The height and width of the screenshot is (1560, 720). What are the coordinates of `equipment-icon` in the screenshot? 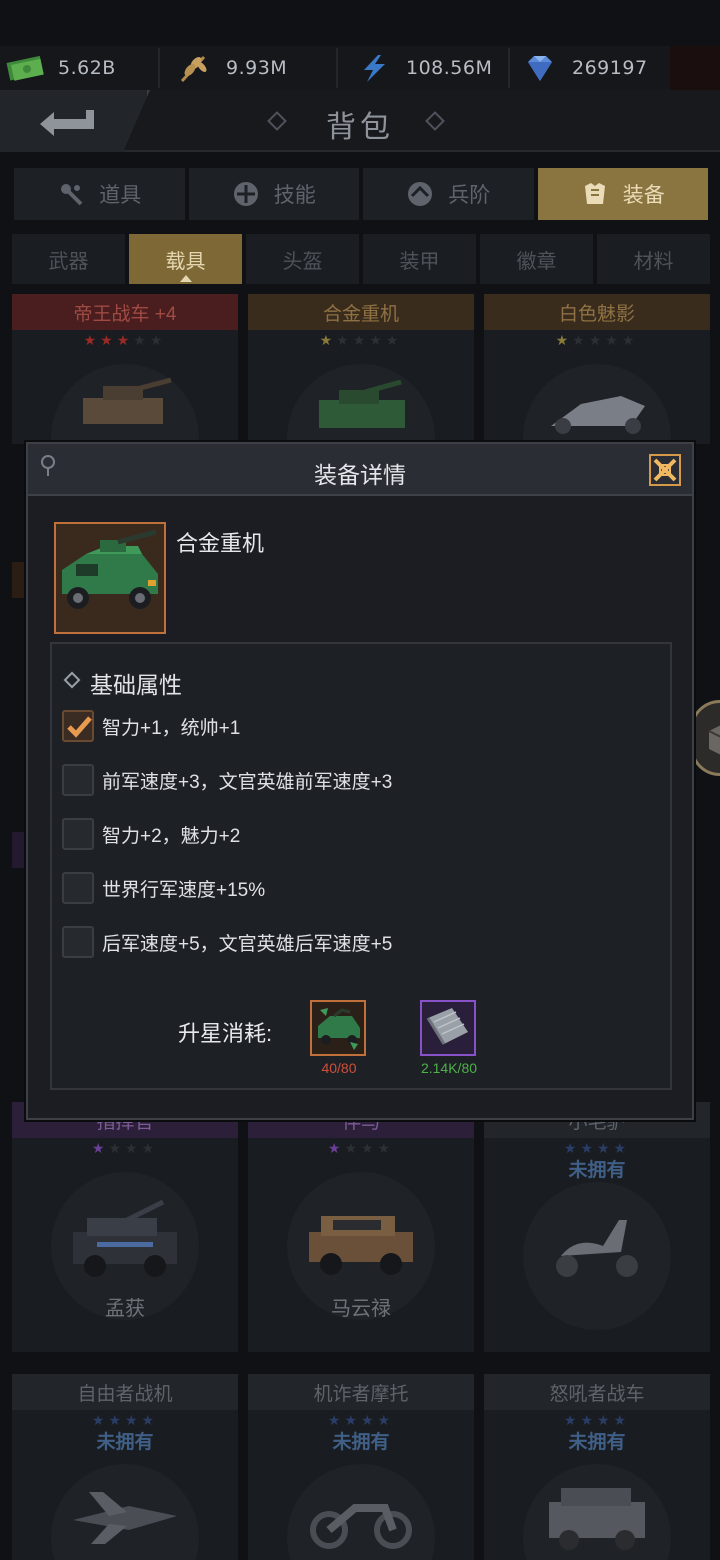 It's located at (594, 193).